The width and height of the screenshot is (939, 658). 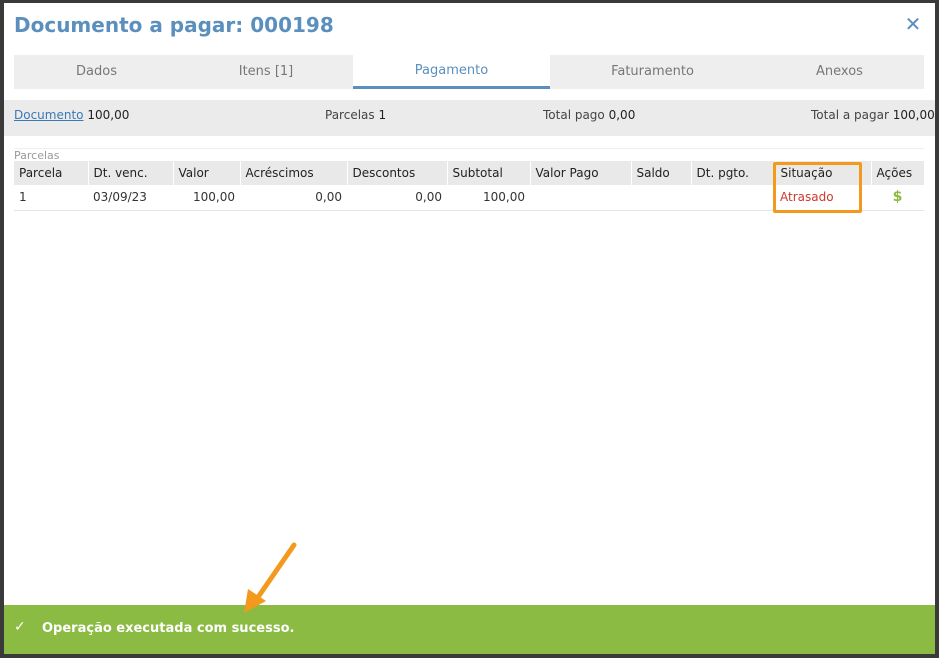 What do you see at coordinates (51, 198) in the screenshot?
I see `cell-parcela: 1` at bounding box center [51, 198].